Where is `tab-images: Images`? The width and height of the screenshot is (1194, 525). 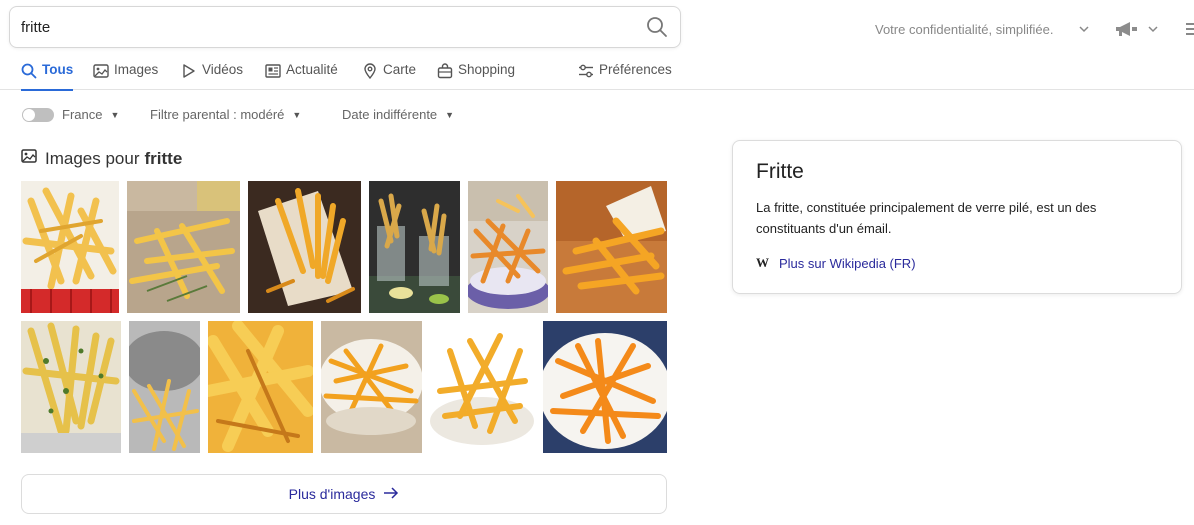 tab-images: Images is located at coordinates (125, 74).